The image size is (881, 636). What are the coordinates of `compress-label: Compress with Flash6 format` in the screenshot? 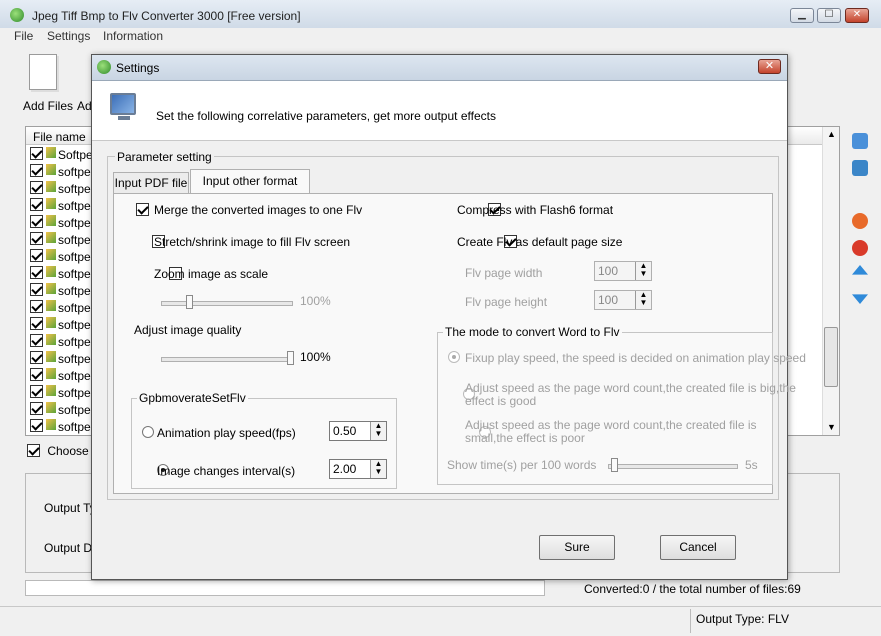 It's located at (535, 210).